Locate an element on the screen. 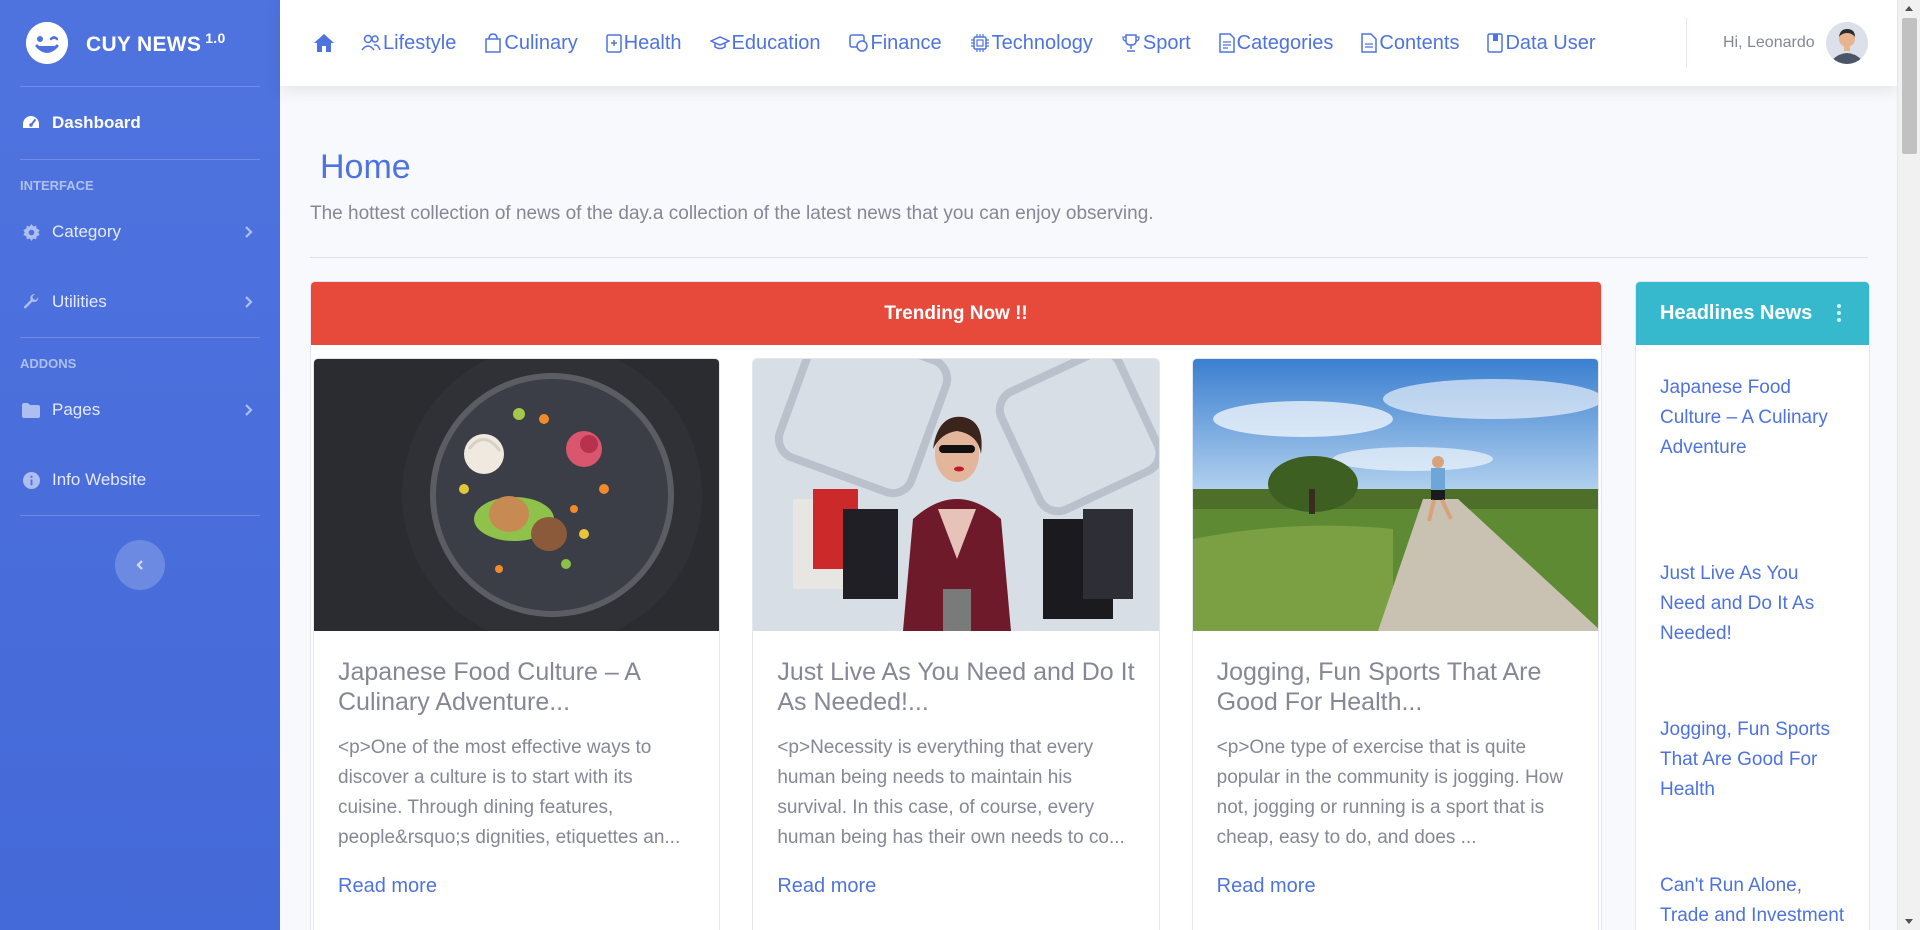 This screenshot has width=1920, height=930. sidebar-item-dashboard: Dashboard is located at coordinates (140, 123).